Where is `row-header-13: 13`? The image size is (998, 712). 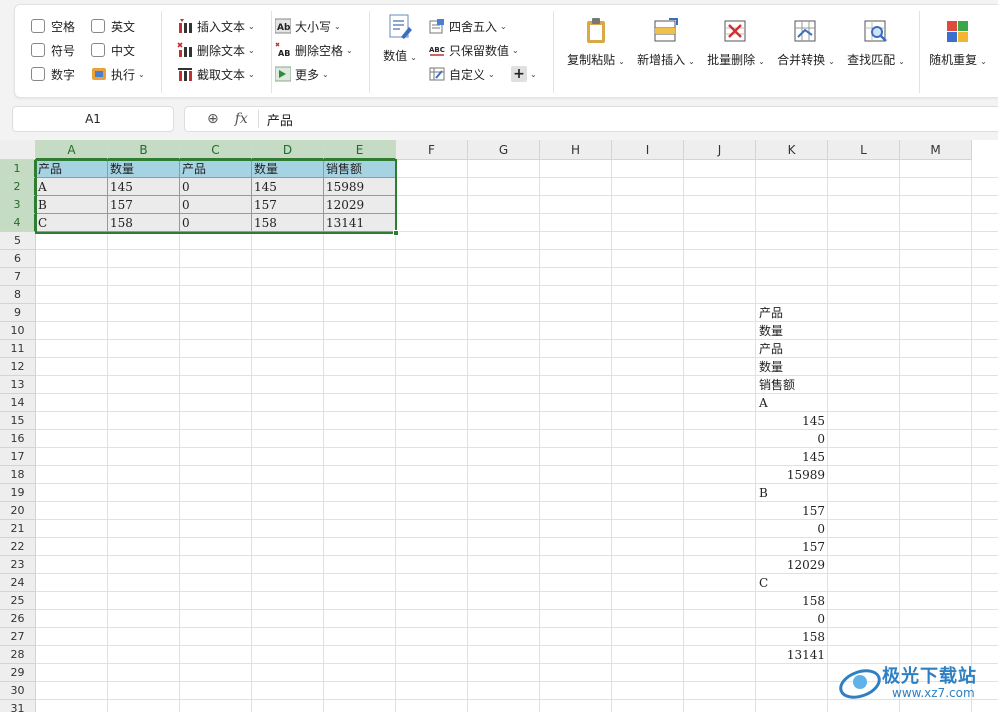 row-header-13: 13 is located at coordinates (18, 385).